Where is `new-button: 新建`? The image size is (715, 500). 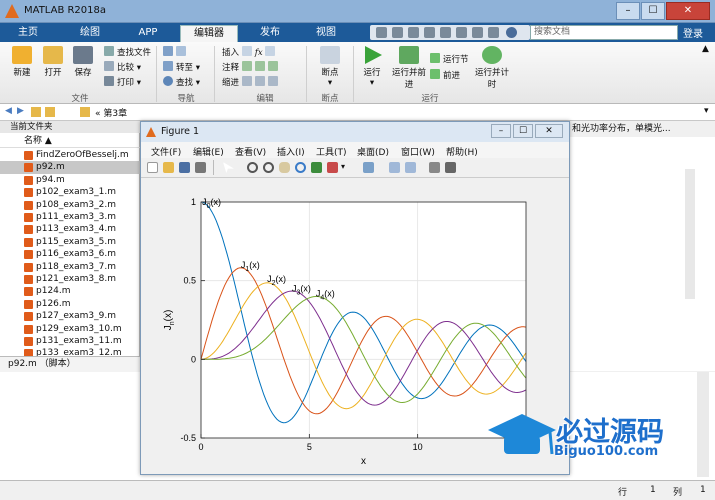
new-button: 新建 is located at coordinates (22, 62).